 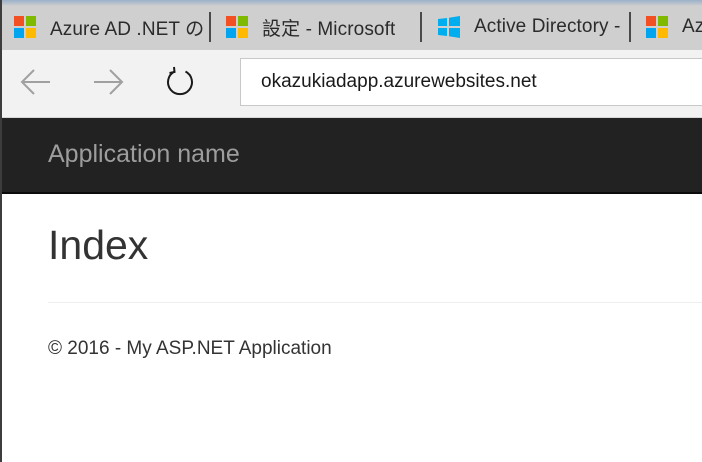 I want to click on back-button, so click(x=36, y=82).